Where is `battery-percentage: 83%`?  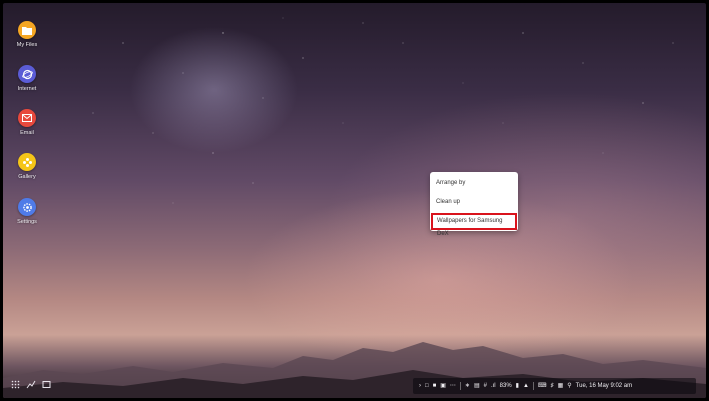 battery-percentage: 83% is located at coordinates (505, 386).